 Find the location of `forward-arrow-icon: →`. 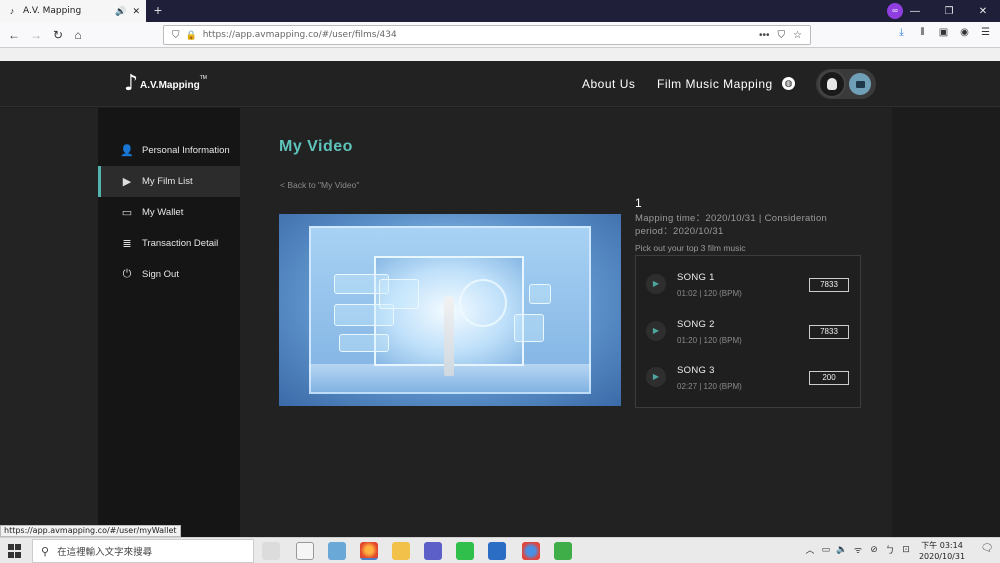

forward-arrow-icon: → is located at coordinates (36, 35).